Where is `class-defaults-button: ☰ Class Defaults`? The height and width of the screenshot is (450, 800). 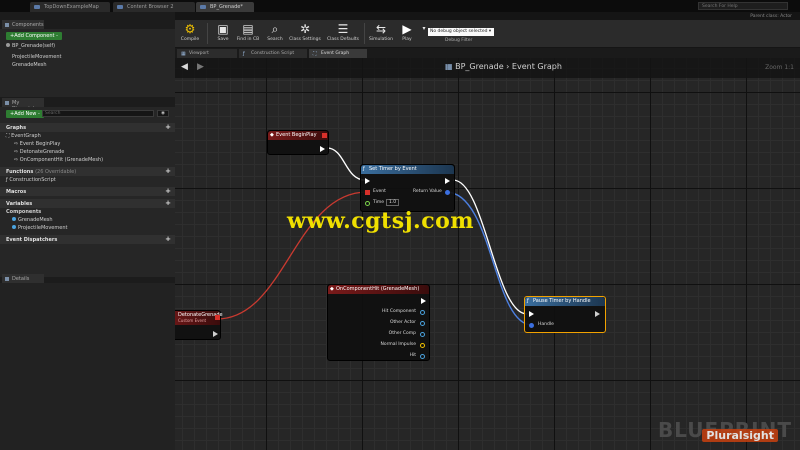
class-defaults-button: ☰ Class Defaults is located at coordinates (343, 33).